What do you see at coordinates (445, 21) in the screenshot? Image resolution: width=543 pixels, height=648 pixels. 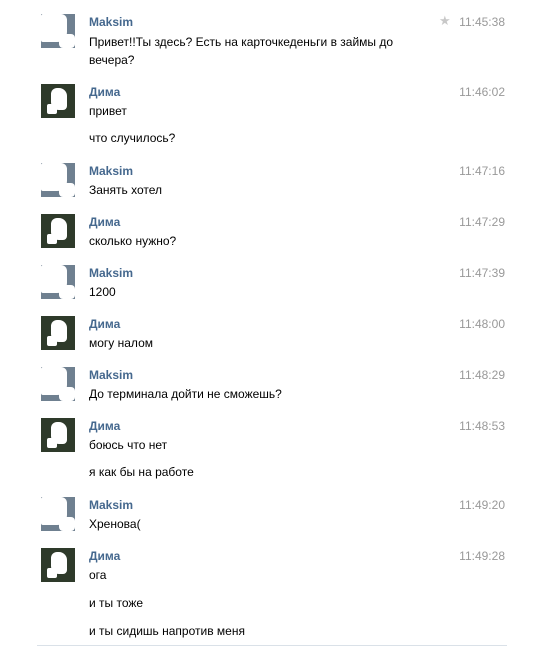 I see `star-icon: ★` at bounding box center [445, 21].